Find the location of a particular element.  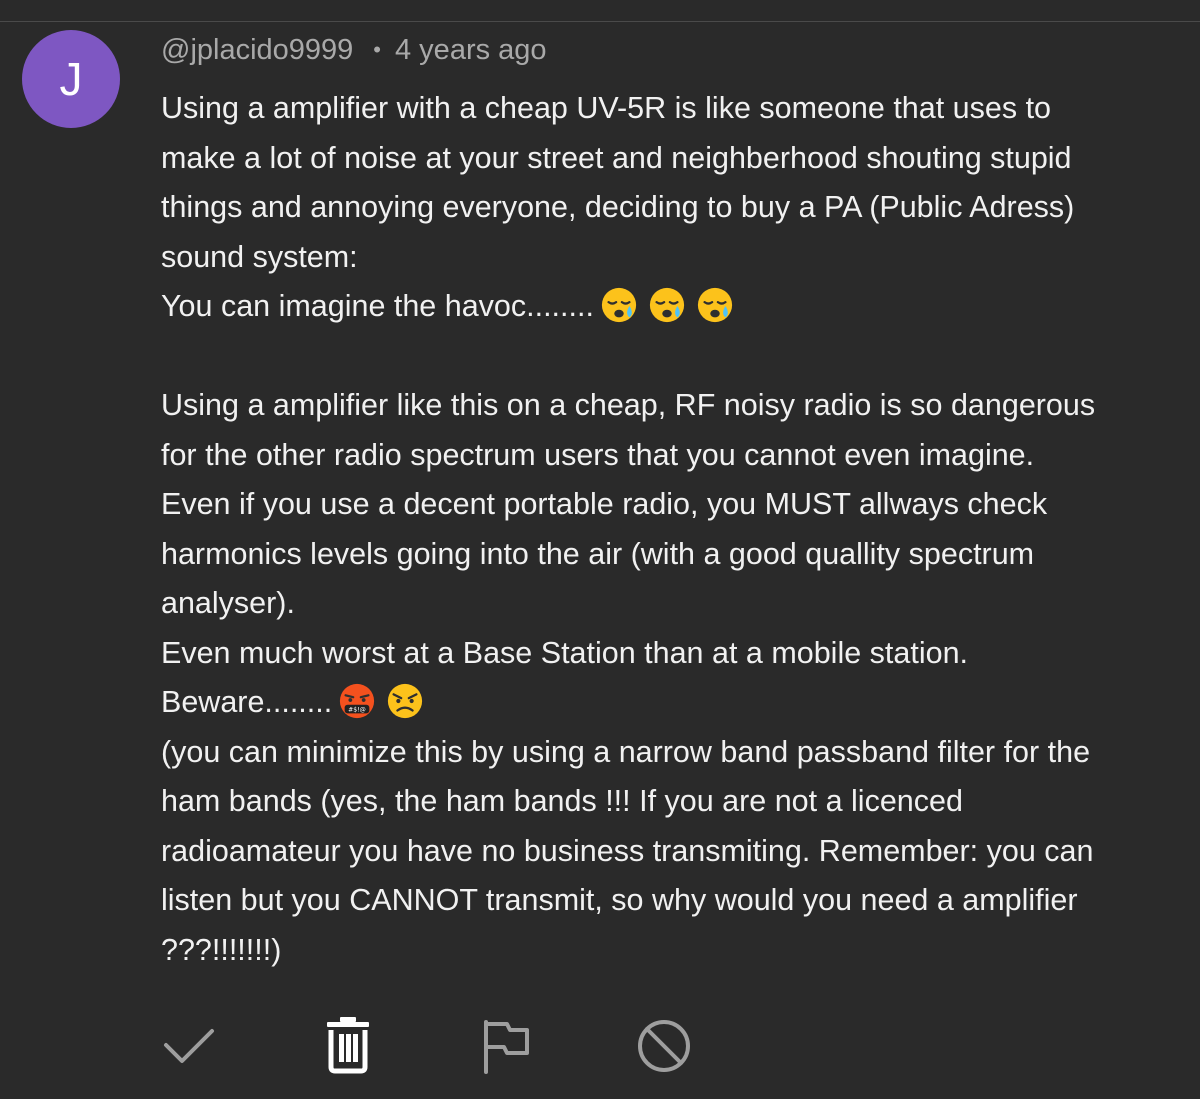

block-user-button is located at coordinates (664, 1046).